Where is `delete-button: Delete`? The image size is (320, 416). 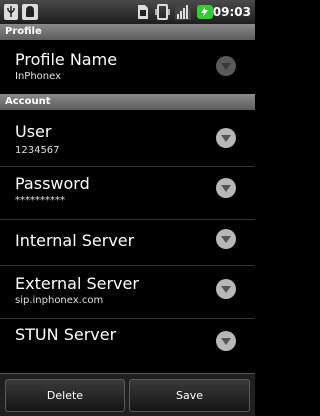
delete-button: Delete is located at coordinates (65, 395).